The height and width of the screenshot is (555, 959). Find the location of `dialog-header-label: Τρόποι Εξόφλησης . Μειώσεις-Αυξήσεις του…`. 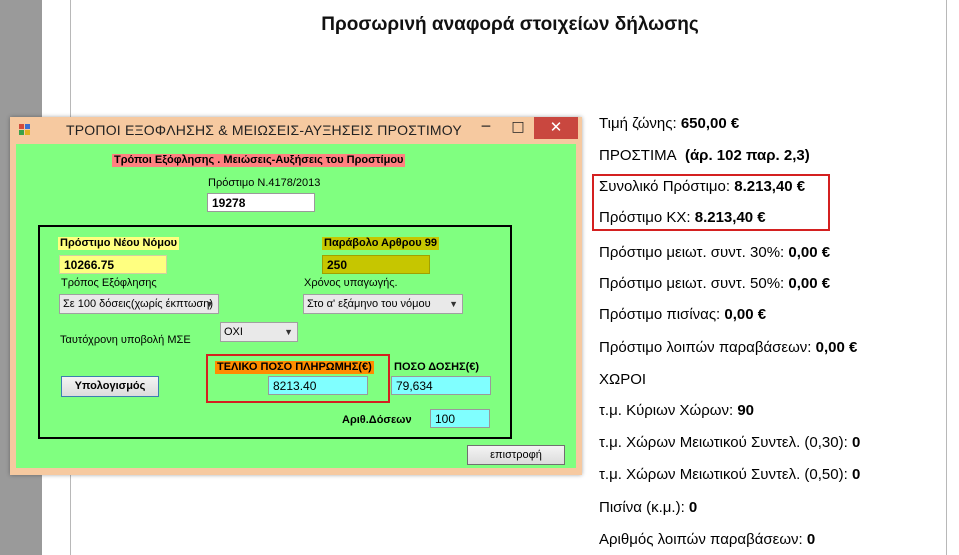

dialog-header-label: Τρόποι Εξόφλησης . Μειώσεις-Αυξήσεις του… is located at coordinates (259, 160).